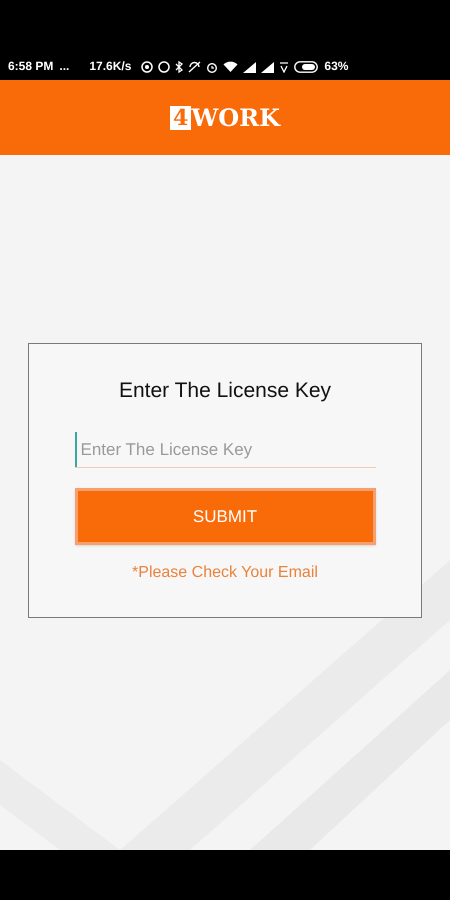 This screenshot has height=900, width=450. What do you see at coordinates (147, 67) in the screenshot?
I see `circle-icon` at bounding box center [147, 67].